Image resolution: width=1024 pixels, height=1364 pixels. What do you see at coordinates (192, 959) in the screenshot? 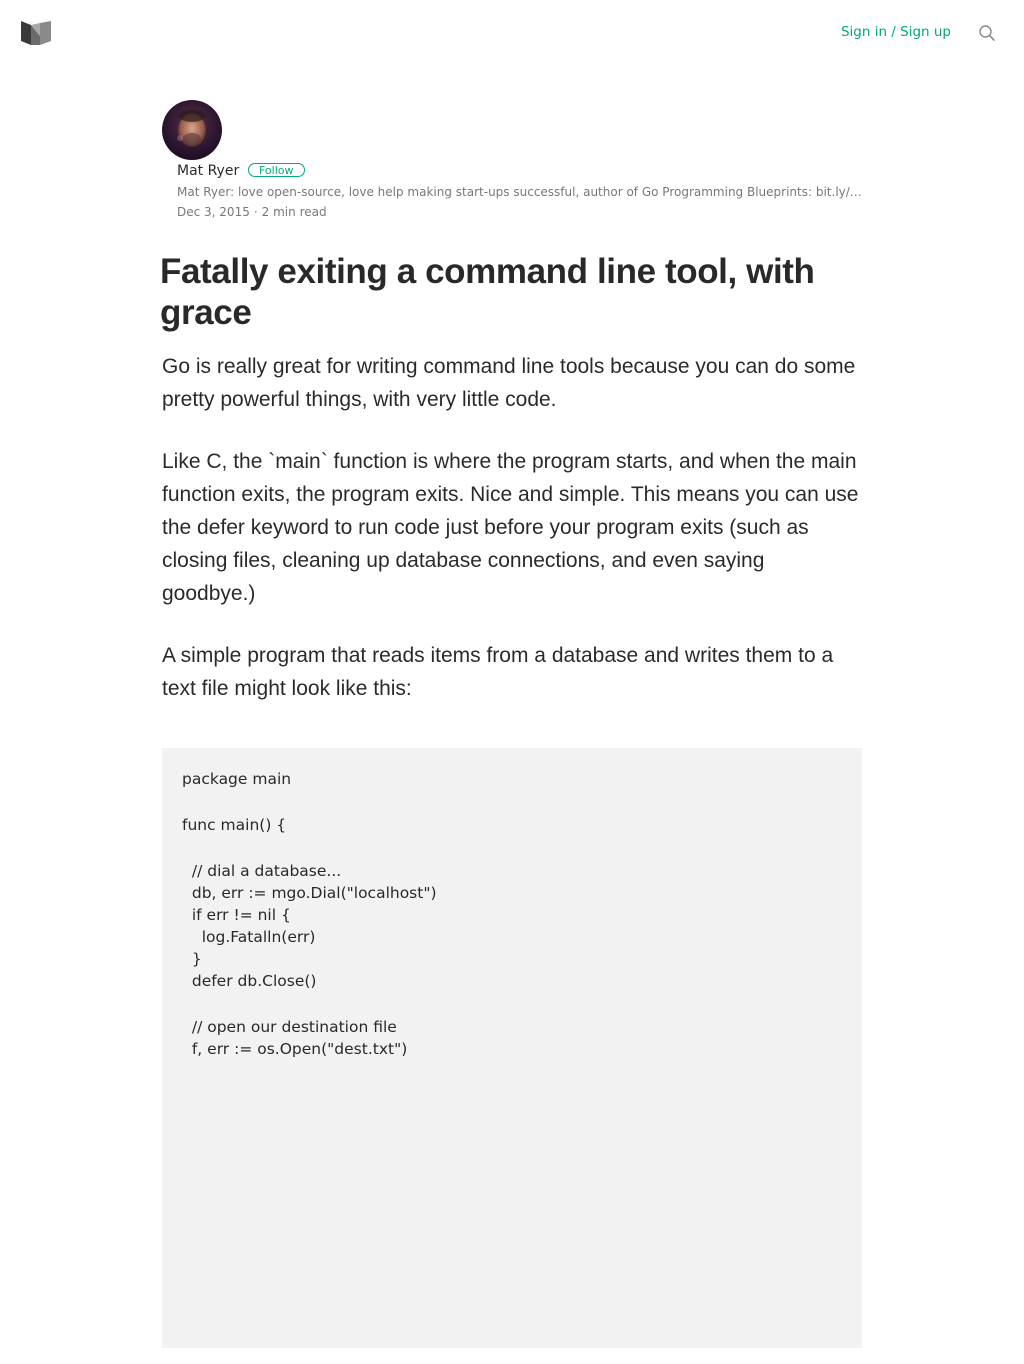
I see `code-line: }` at bounding box center [192, 959].